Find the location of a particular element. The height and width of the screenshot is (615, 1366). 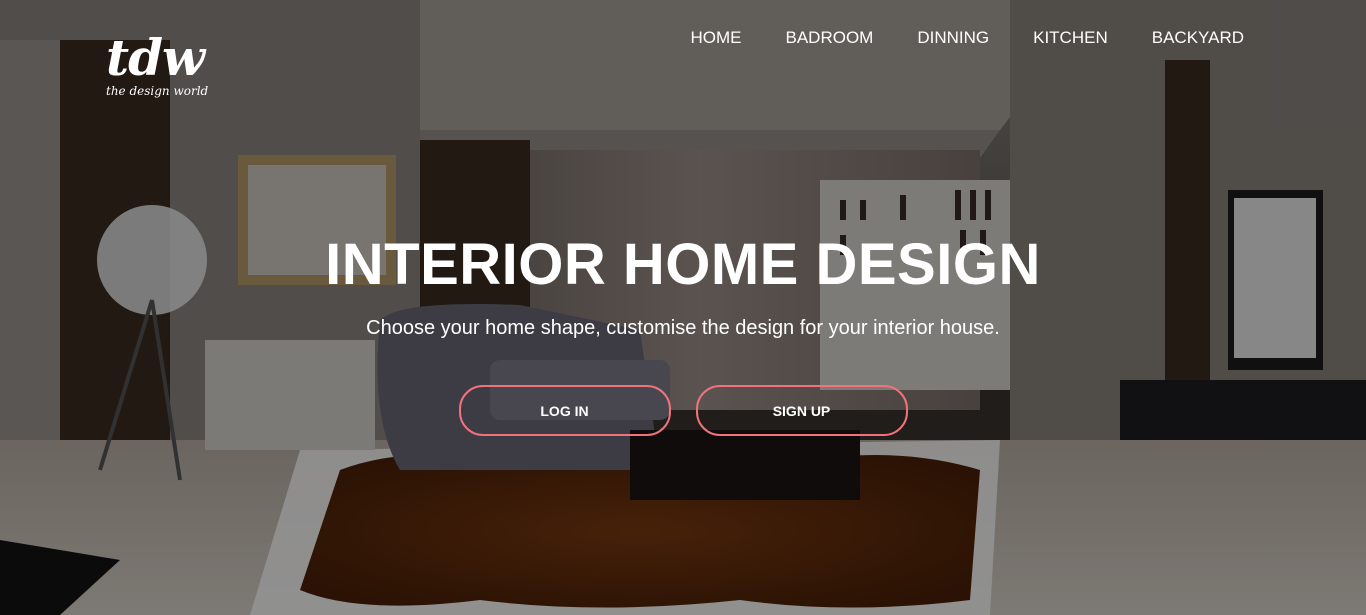

brand-logo: tdw the design world is located at coordinates (166, 70).